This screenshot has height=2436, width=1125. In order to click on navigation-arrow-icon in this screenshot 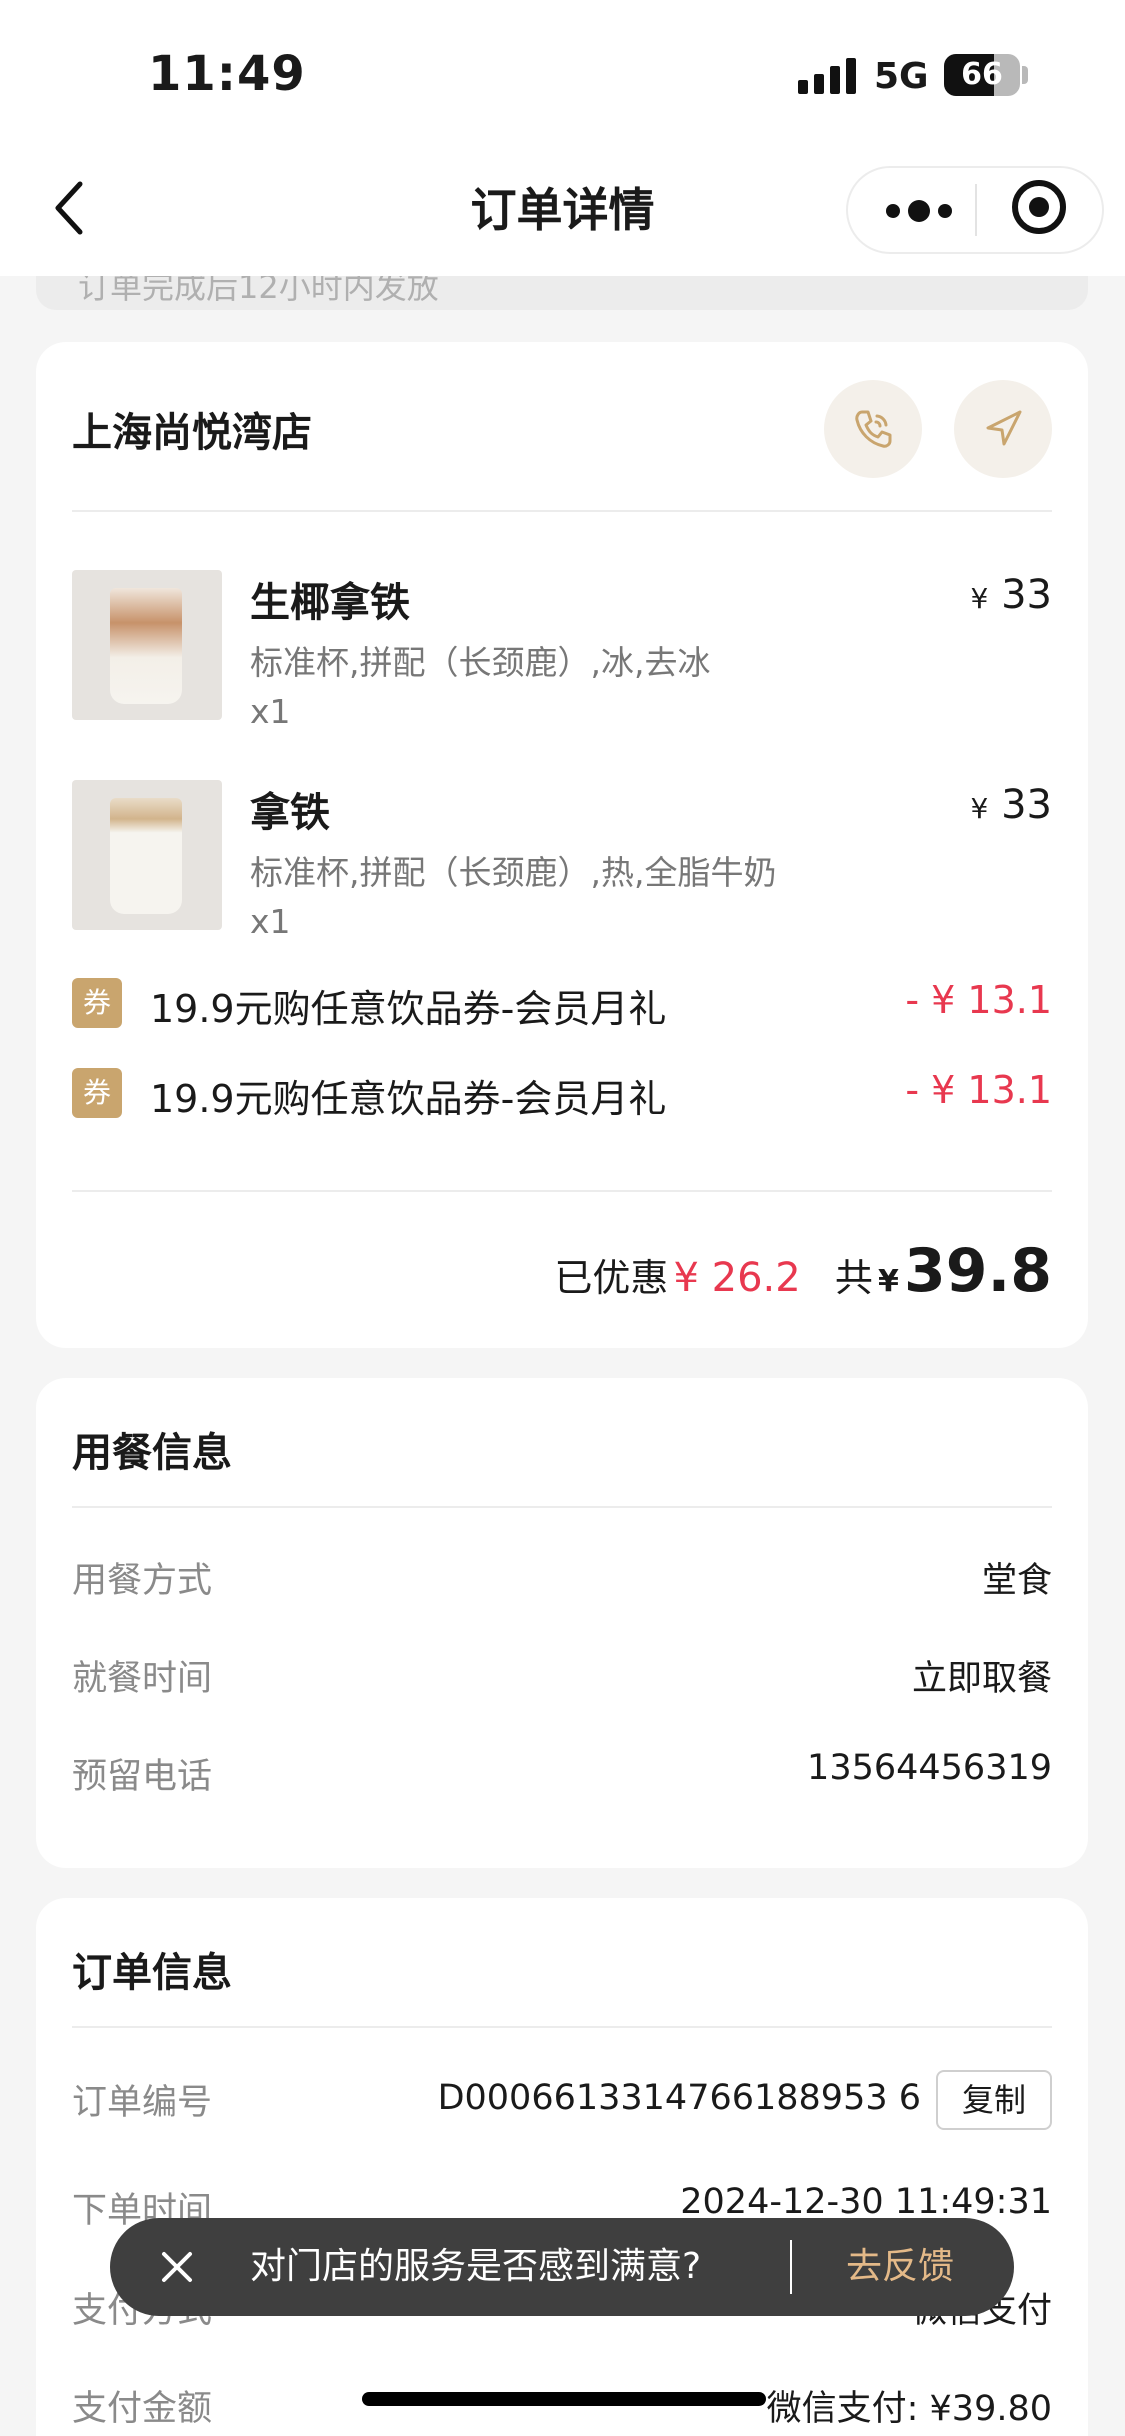, I will do `click(1004, 428)`.